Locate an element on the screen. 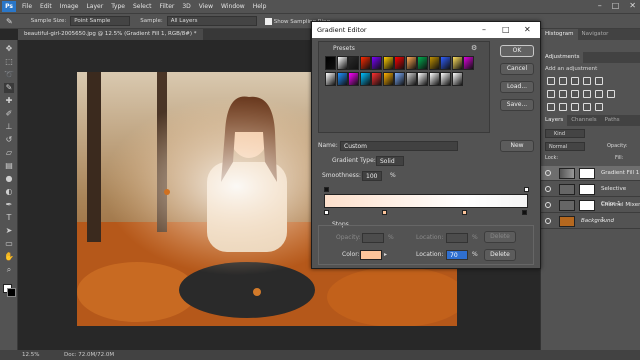 This screenshot has width=640, height=360. lasso-tool-icon: ➰ is located at coordinates (9, 75).